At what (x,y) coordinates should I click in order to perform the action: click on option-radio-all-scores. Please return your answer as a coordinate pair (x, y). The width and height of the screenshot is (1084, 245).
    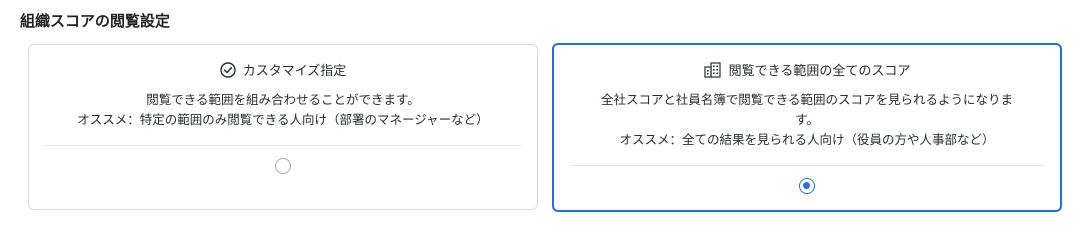
    Looking at the image, I should click on (807, 186).